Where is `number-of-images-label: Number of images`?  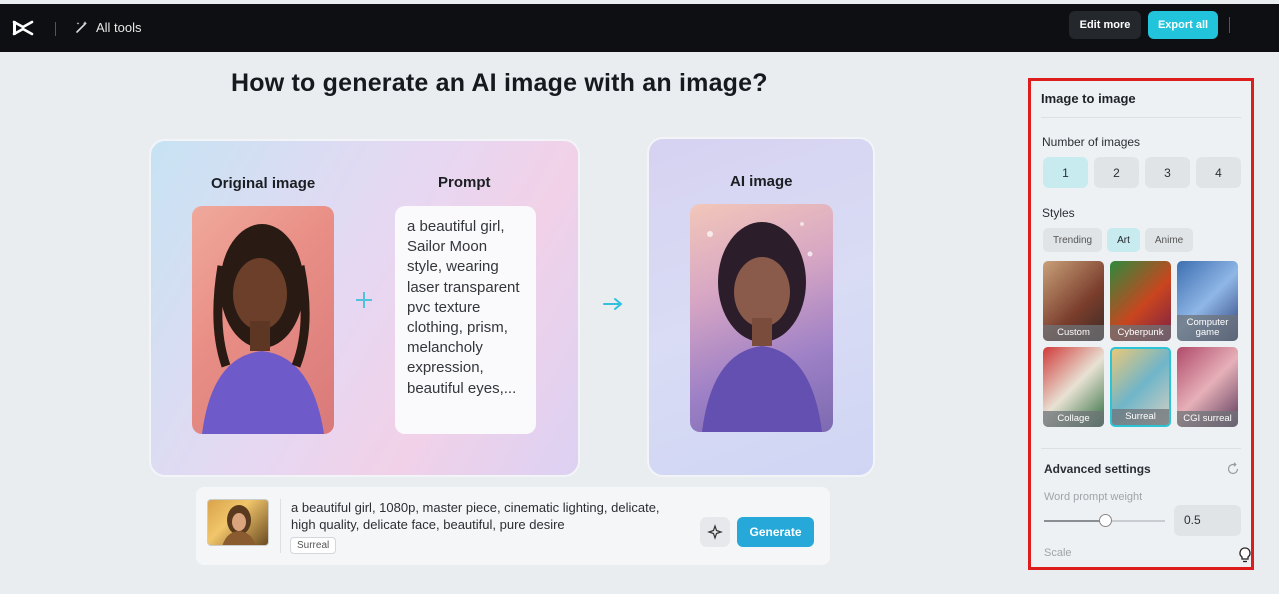 number-of-images-label: Number of images is located at coordinates (1091, 142).